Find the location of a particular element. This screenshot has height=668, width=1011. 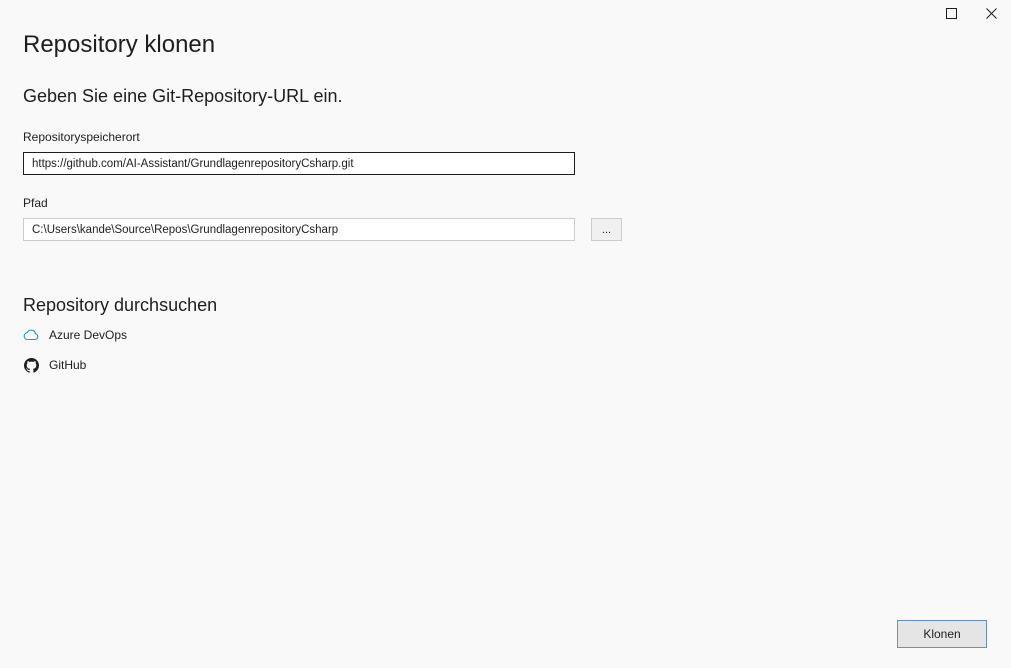

close-icon is located at coordinates (991, 13).